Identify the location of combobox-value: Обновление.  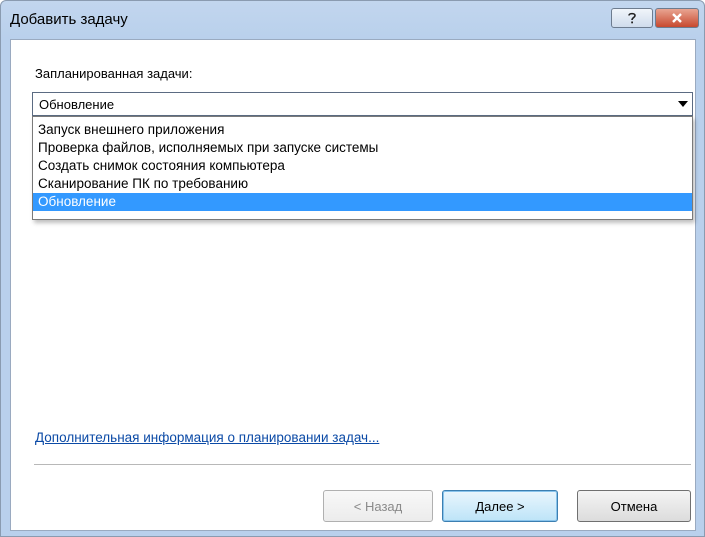
(77, 104).